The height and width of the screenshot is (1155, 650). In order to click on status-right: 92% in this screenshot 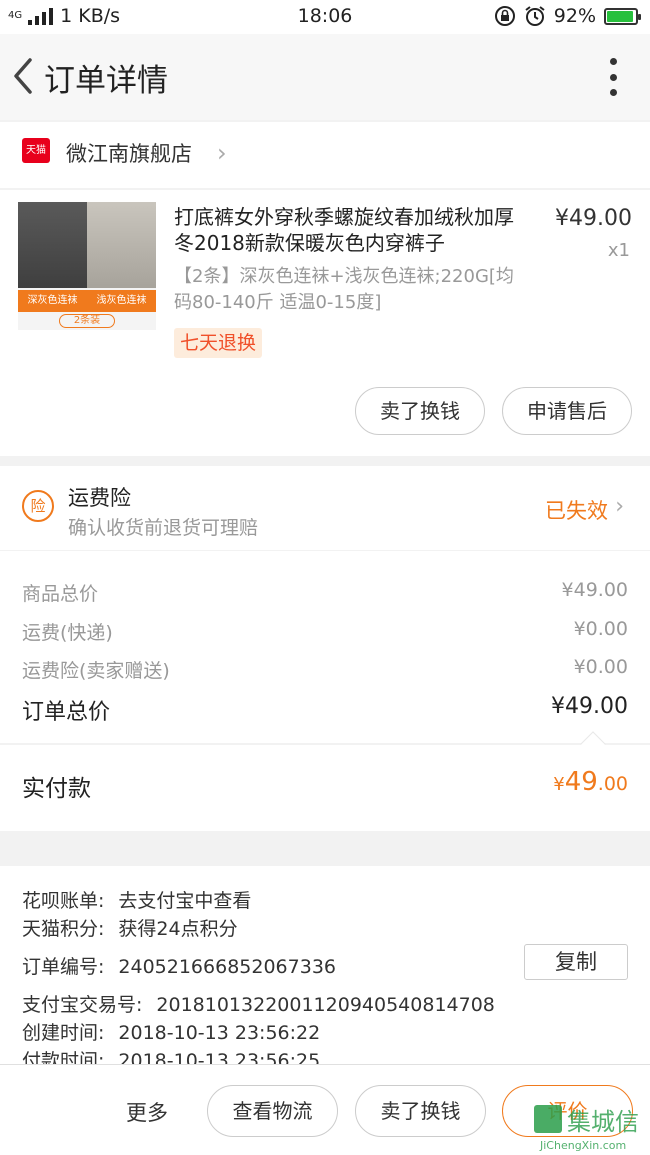, I will do `click(567, 16)`.